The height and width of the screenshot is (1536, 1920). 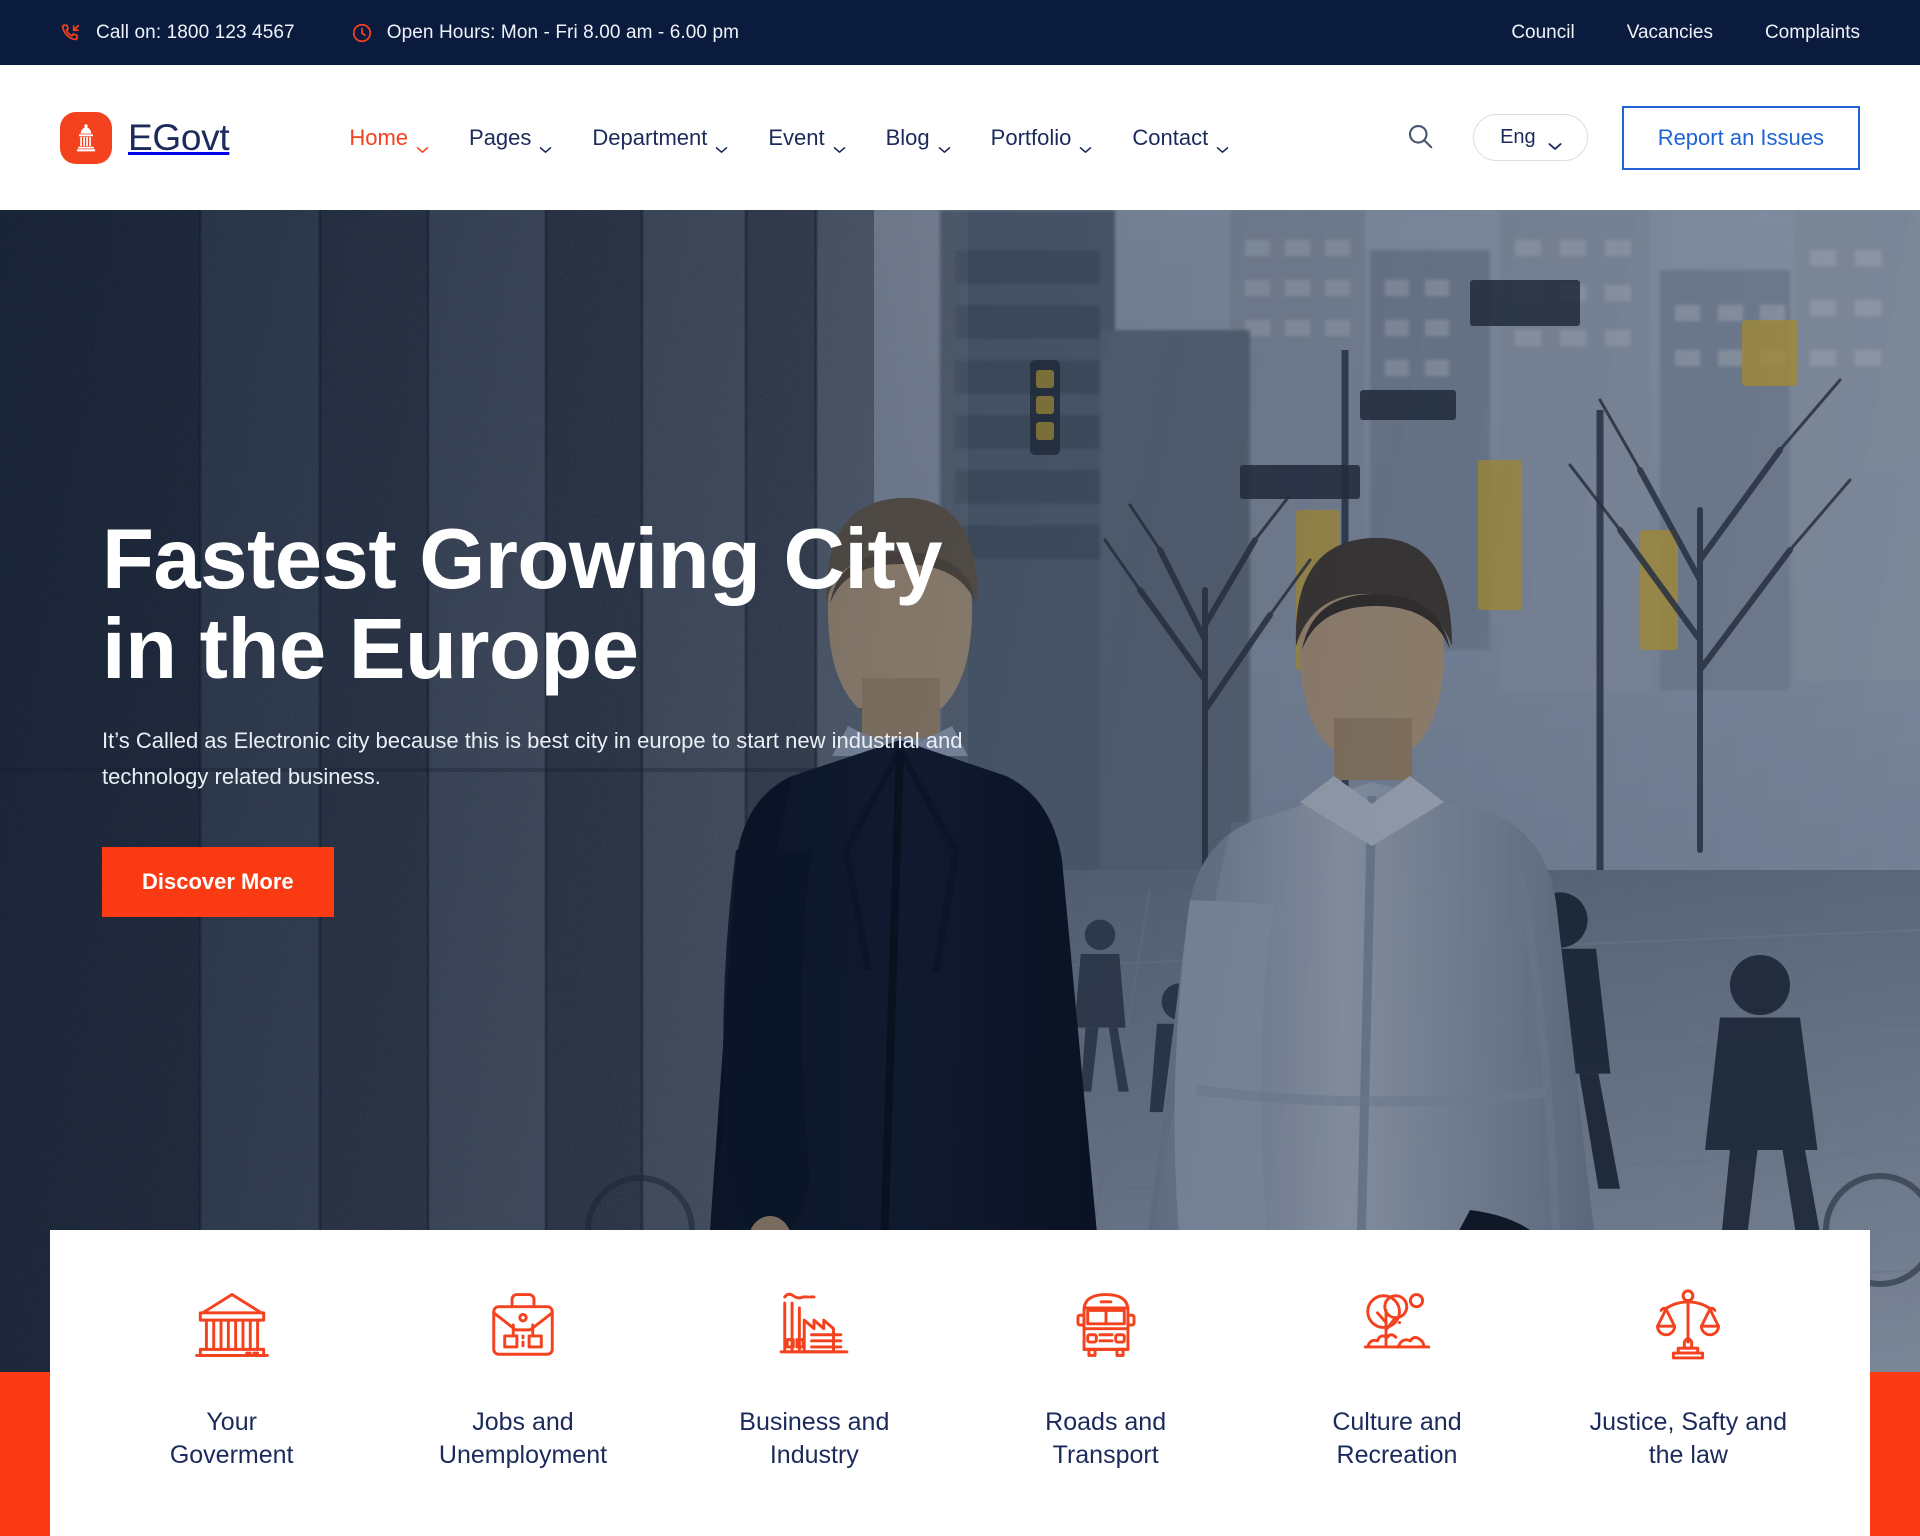 I want to click on service-business-and-industry: Business and Industry, so click(x=814, y=1379).